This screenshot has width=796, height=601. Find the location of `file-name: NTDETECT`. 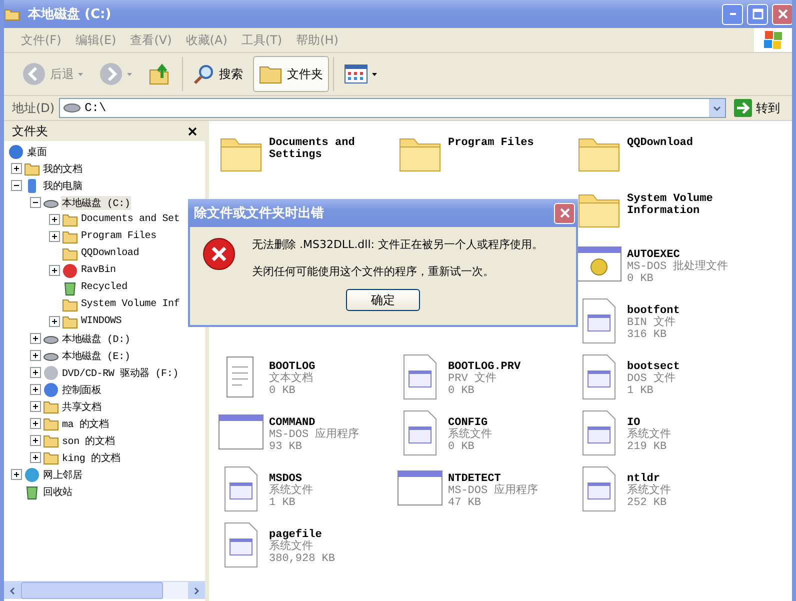

file-name: NTDETECT is located at coordinates (508, 479).